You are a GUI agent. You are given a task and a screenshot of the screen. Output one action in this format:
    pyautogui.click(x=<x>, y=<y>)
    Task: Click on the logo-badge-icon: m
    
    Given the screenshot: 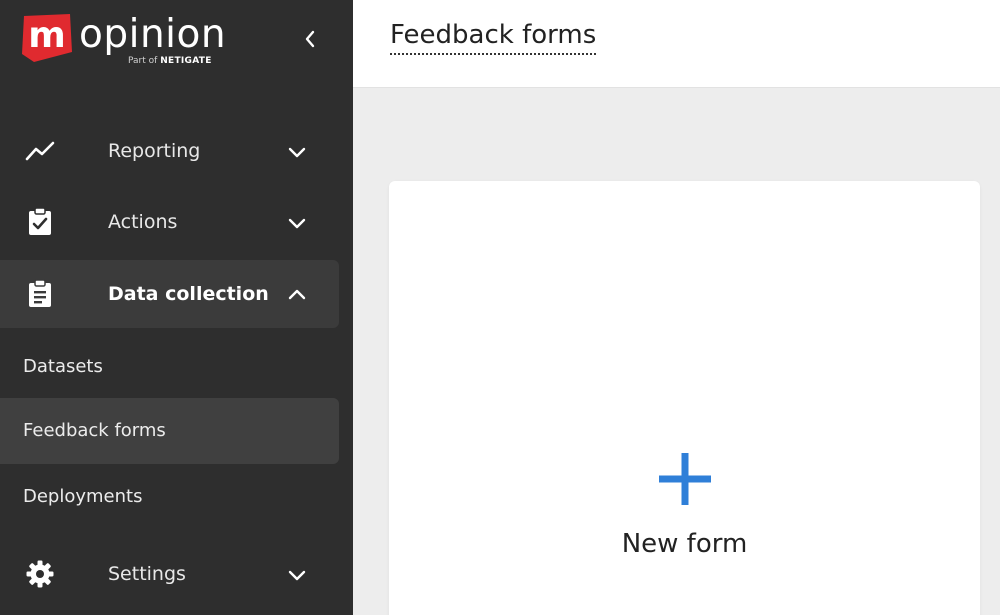 What is the action you would take?
    pyautogui.click(x=47, y=38)
    